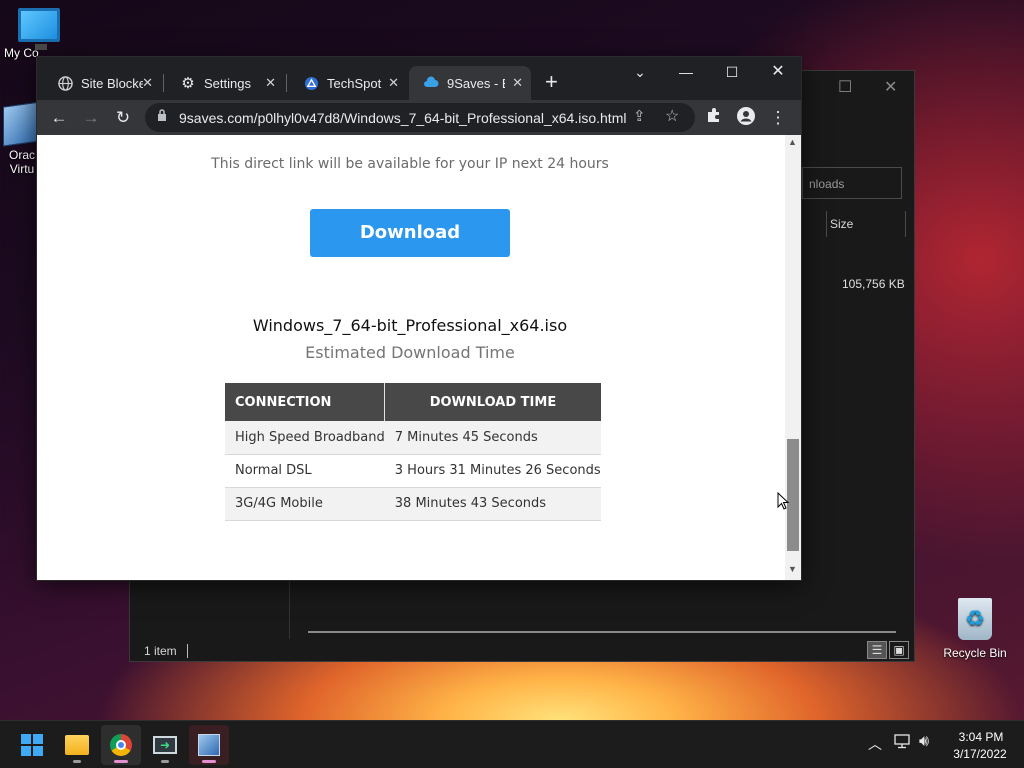 This screenshot has width=1024, height=768. Describe the element at coordinates (21, 162) in the screenshot. I see `desktop-icon-label: Orac Virtu` at that location.